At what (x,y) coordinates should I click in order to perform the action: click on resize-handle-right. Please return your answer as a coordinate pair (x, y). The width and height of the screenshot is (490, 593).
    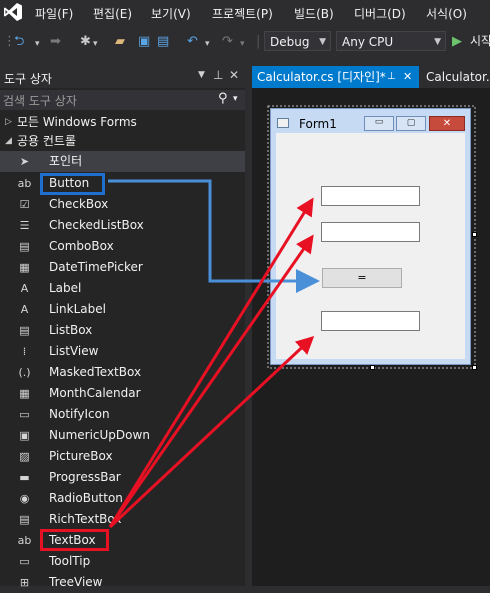
    Looking at the image, I should click on (474, 234).